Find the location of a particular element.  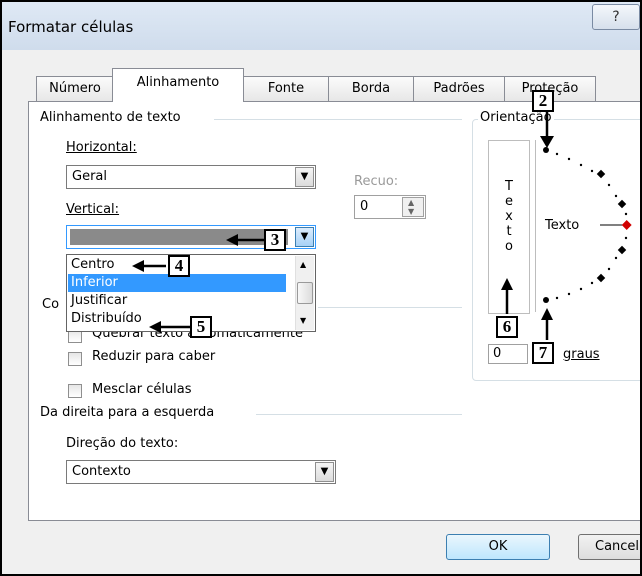

vertical-select-focus is located at coordinates (179, 237).